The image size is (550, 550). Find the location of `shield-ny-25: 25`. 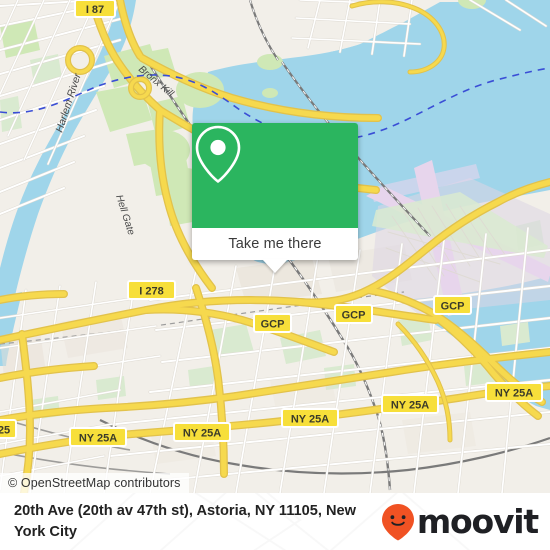

shield-ny-25: 25 is located at coordinates (8, 429).